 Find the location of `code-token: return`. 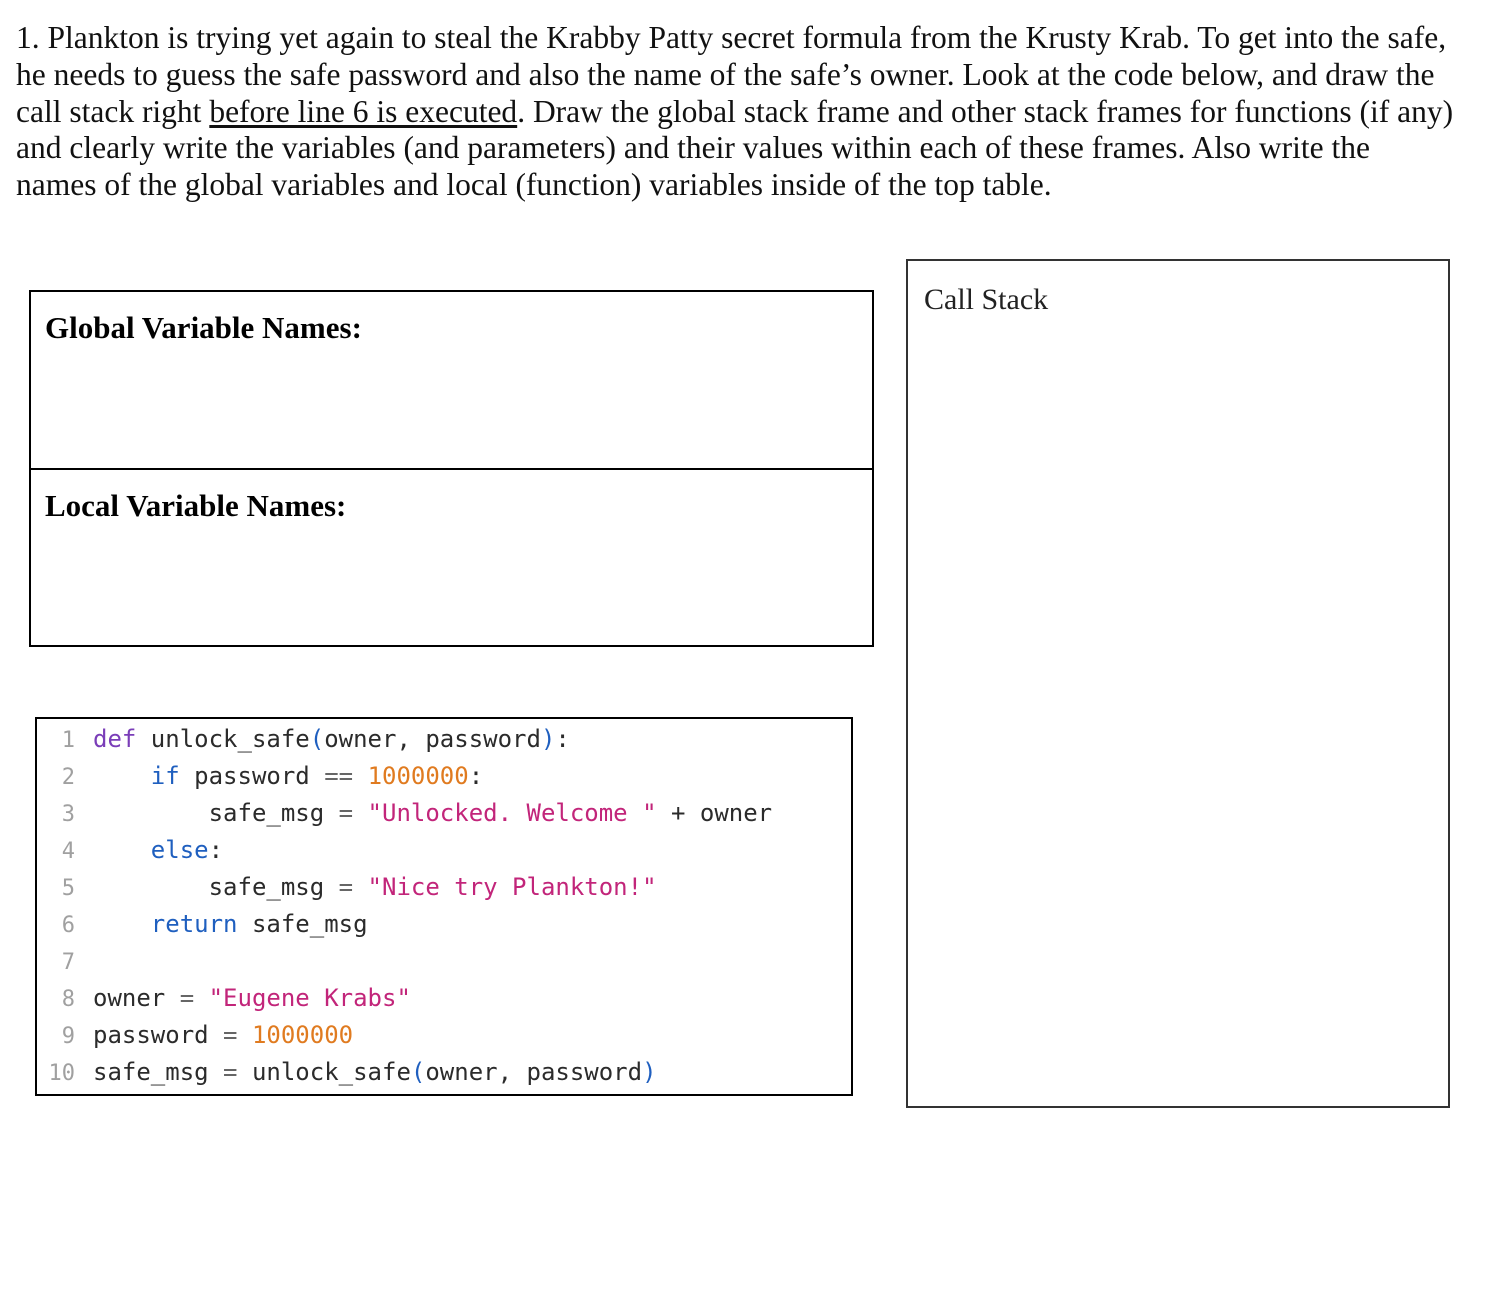

code-token: return is located at coordinates (194, 924).